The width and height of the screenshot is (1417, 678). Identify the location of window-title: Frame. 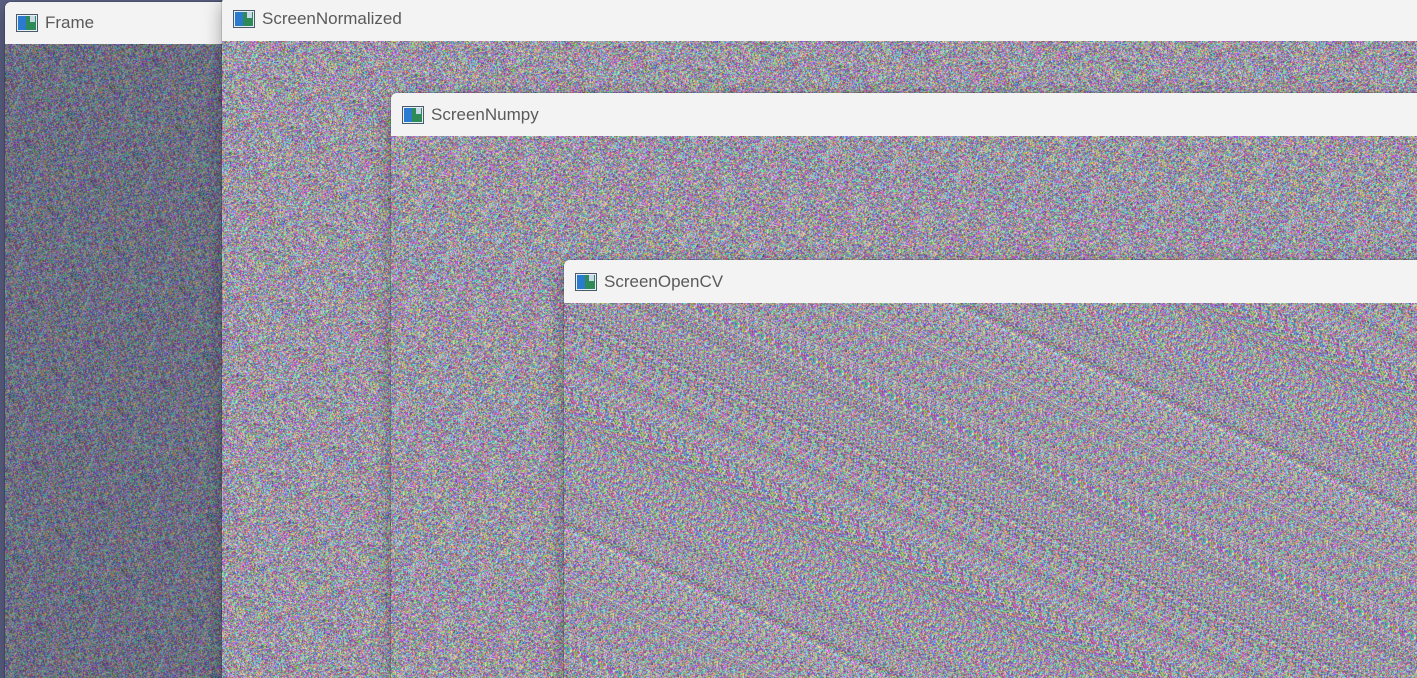
(70, 22).